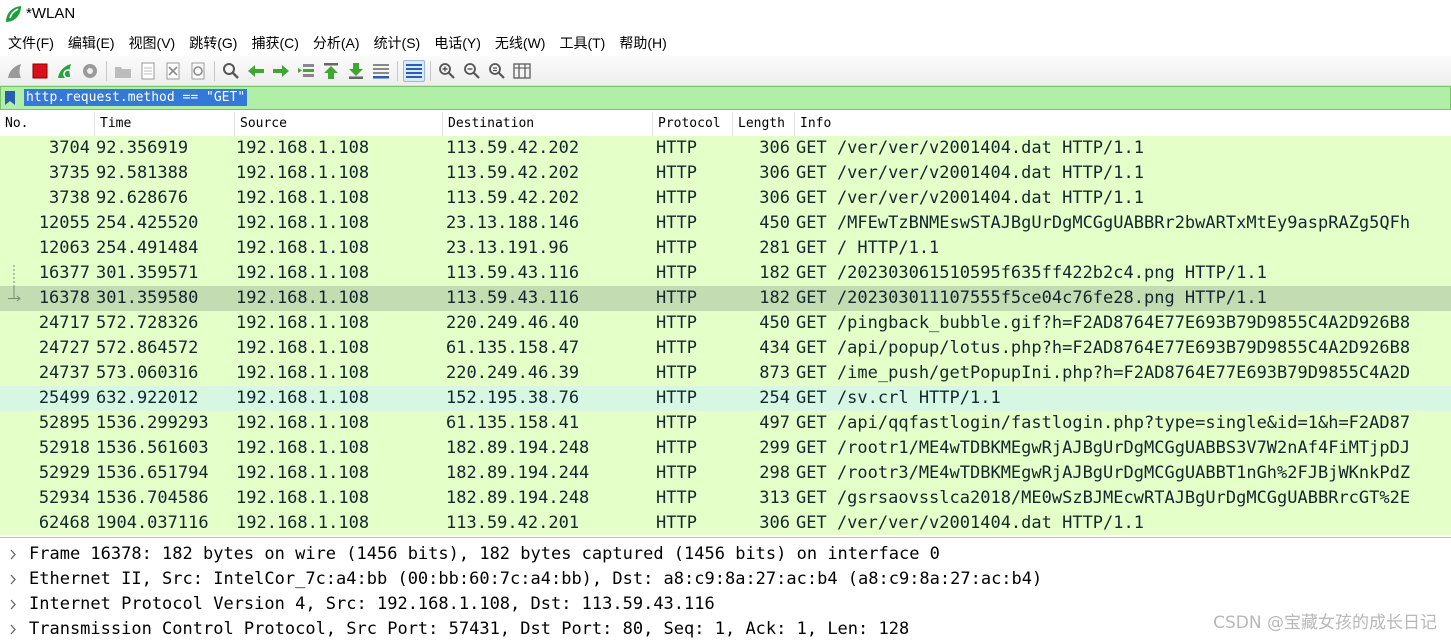  Describe the element at coordinates (518, 448) in the screenshot. I see `packet-cell-dst: 182.89.194.248` at that location.